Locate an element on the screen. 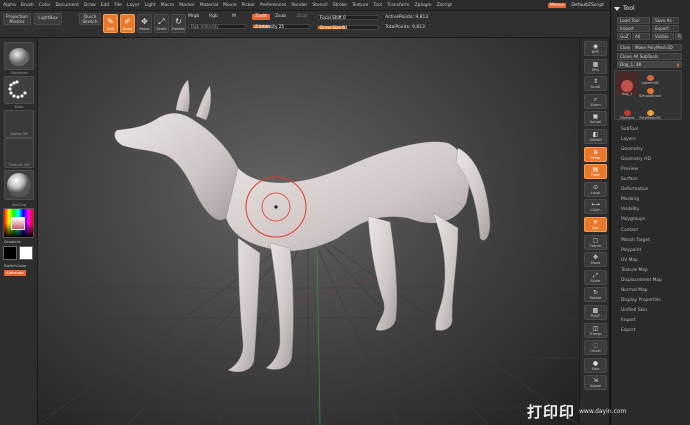  rotate-tool-button: ↻ Rotate is located at coordinates (178, 23).